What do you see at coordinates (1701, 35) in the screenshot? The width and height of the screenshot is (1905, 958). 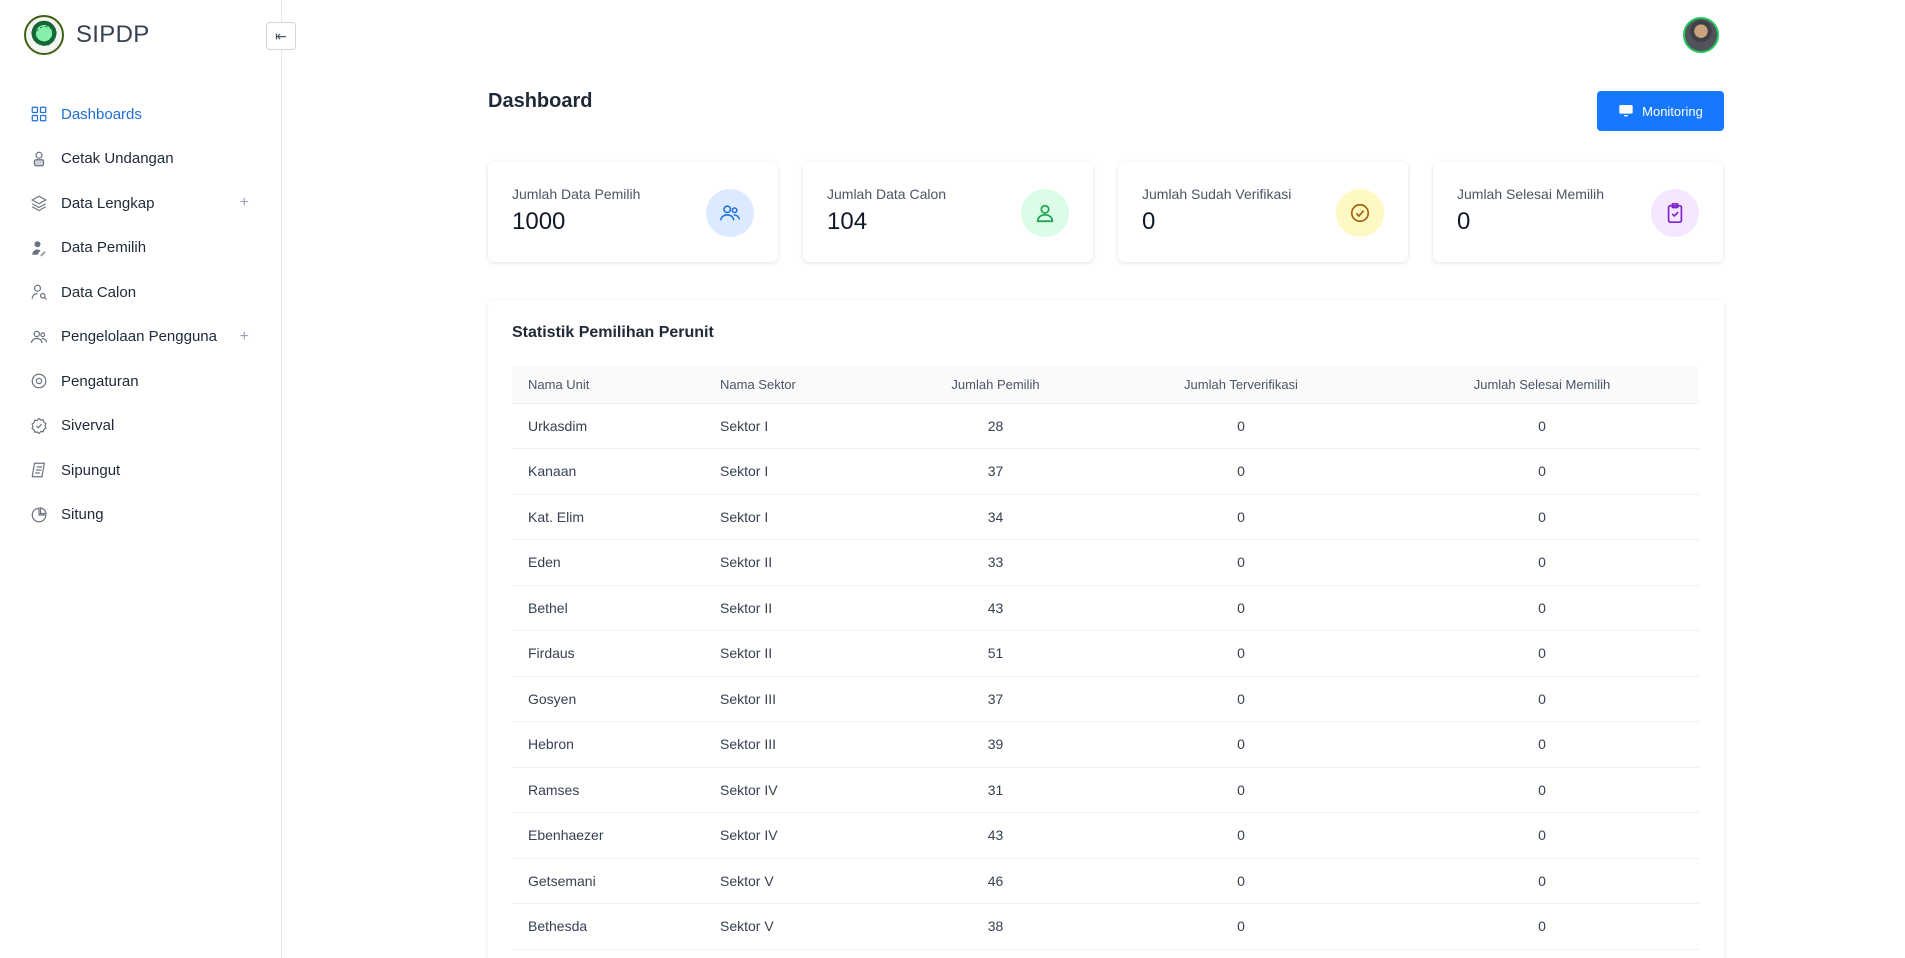 I see `user-avatar` at bounding box center [1701, 35].